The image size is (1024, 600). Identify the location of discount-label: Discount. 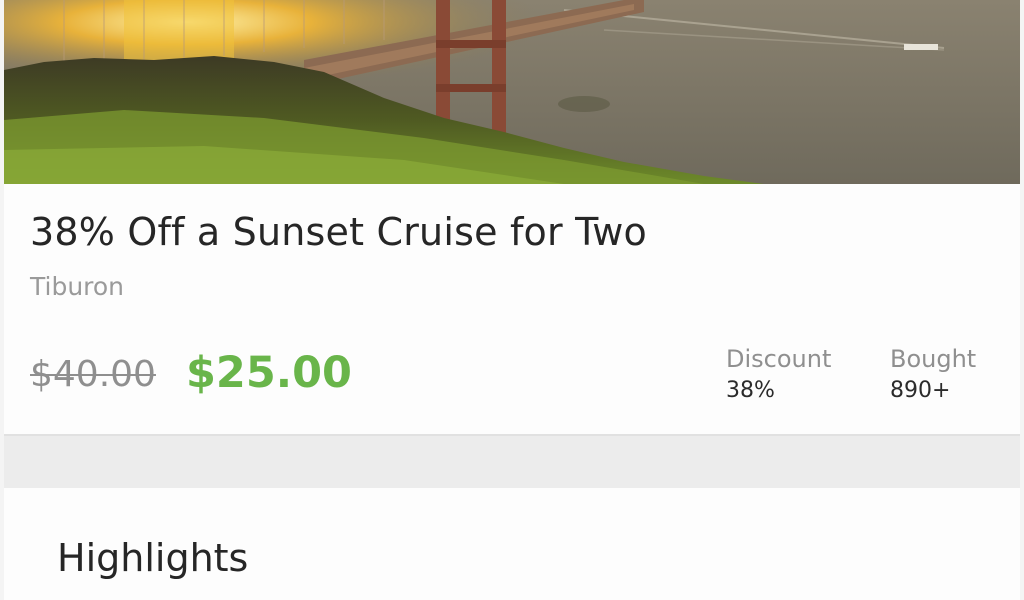
(779, 359).